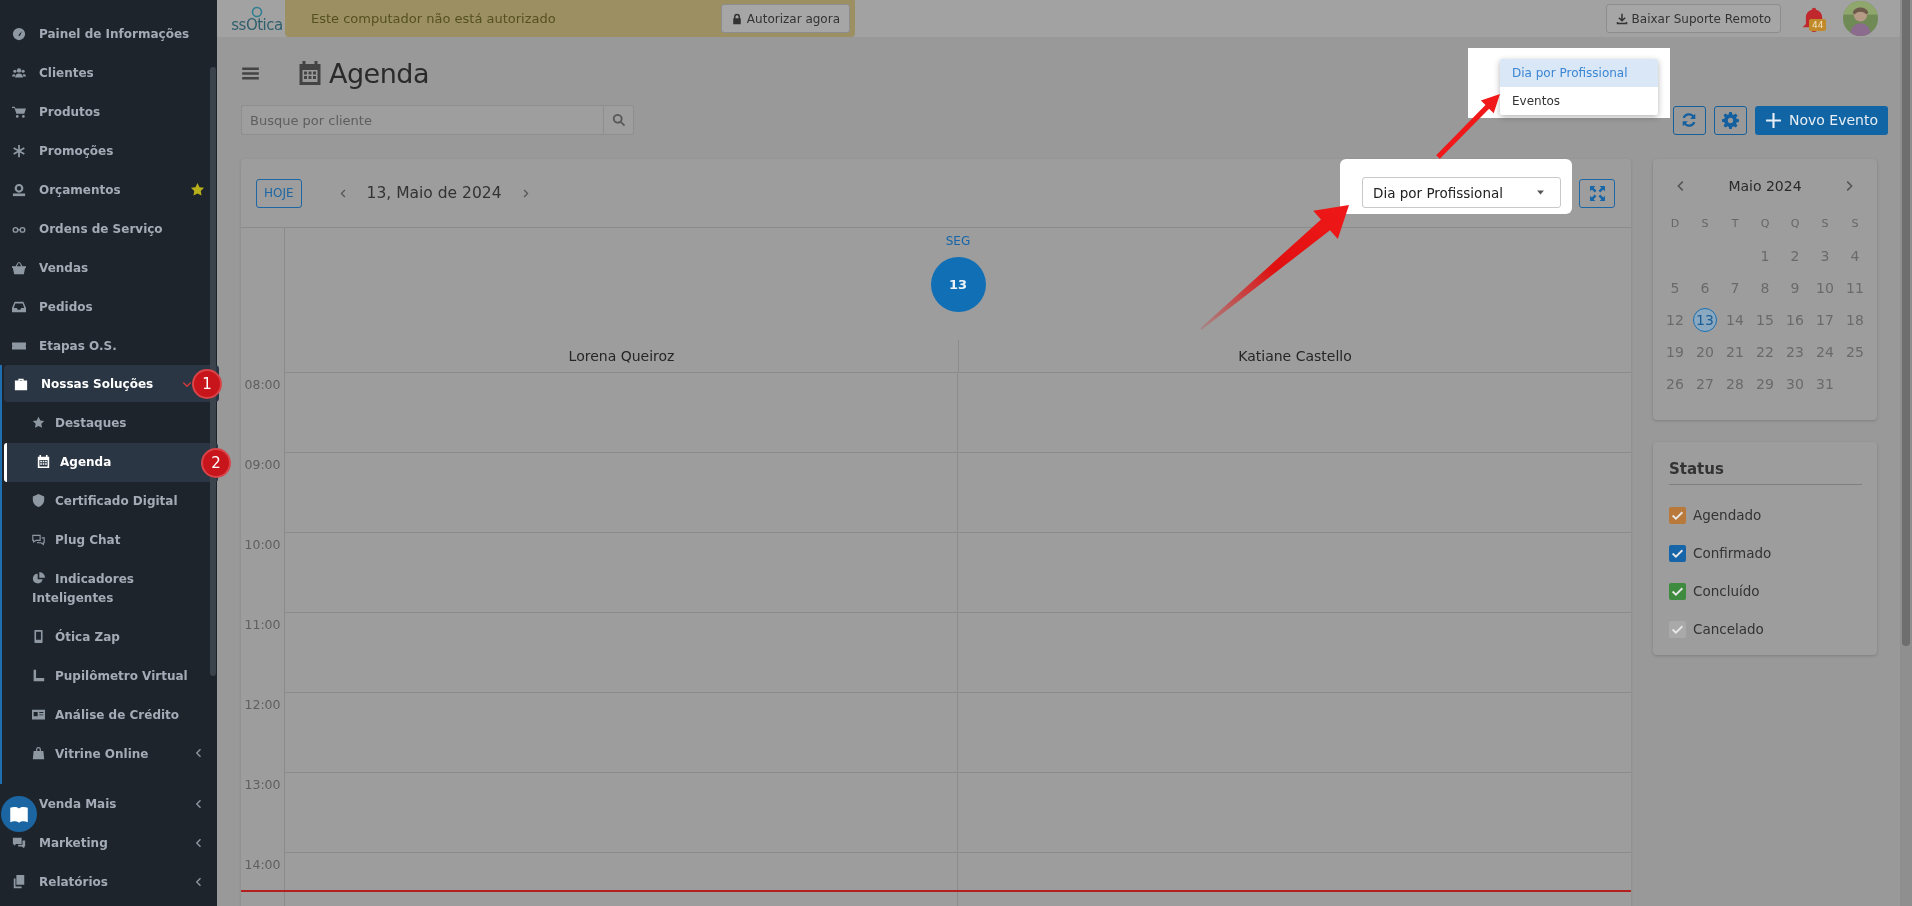 Image resolution: width=1912 pixels, height=906 pixels. What do you see at coordinates (19, 72) in the screenshot?
I see `users-icon` at bounding box center [19, 72].